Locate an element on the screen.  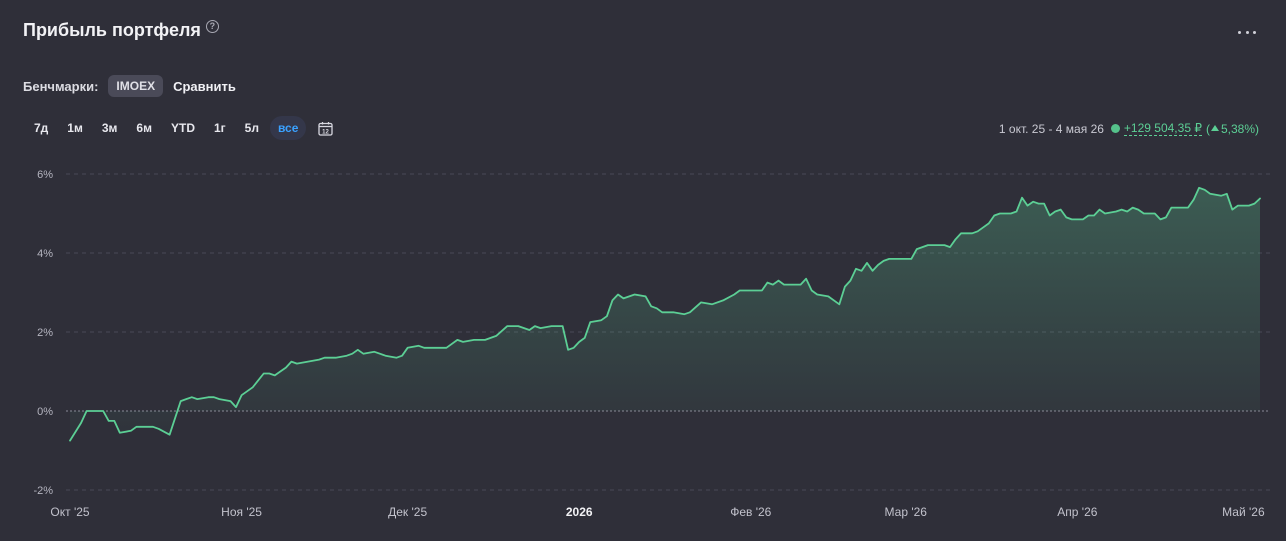
x-tick-label: 2026 is located at coordinates (579, 512).